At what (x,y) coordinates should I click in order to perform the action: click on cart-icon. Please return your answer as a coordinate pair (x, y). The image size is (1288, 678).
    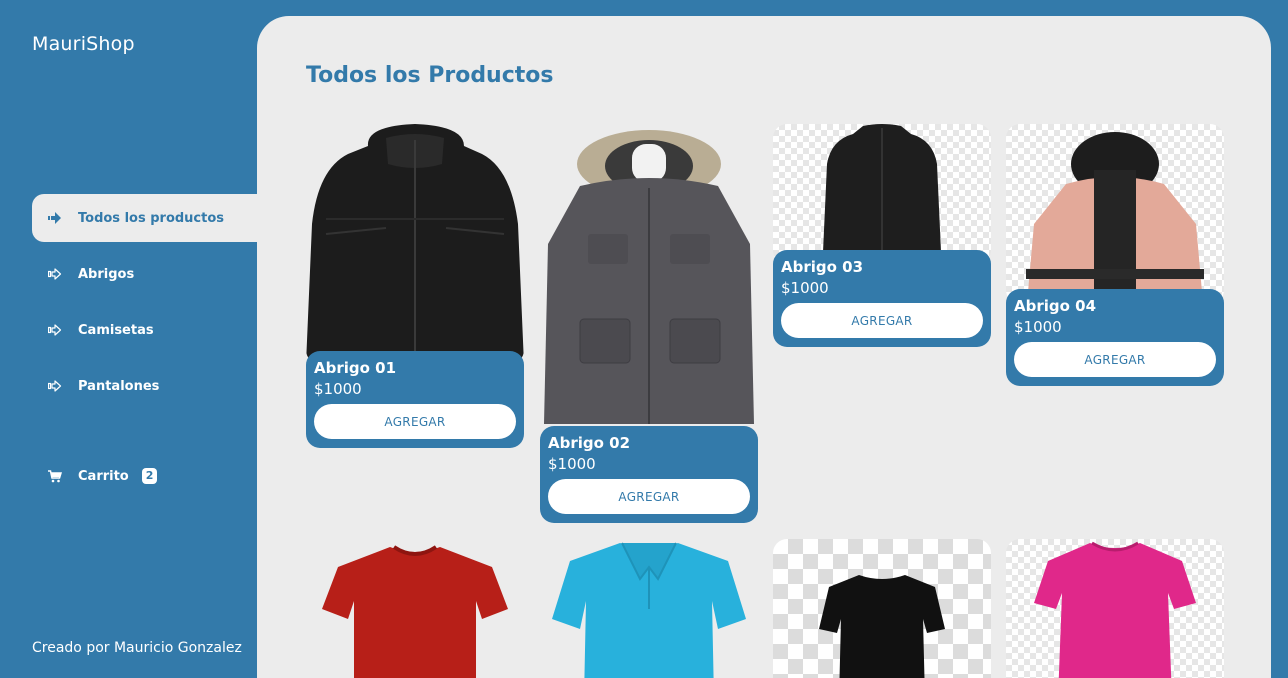
    Looking at the image, I should click on (55, 476).